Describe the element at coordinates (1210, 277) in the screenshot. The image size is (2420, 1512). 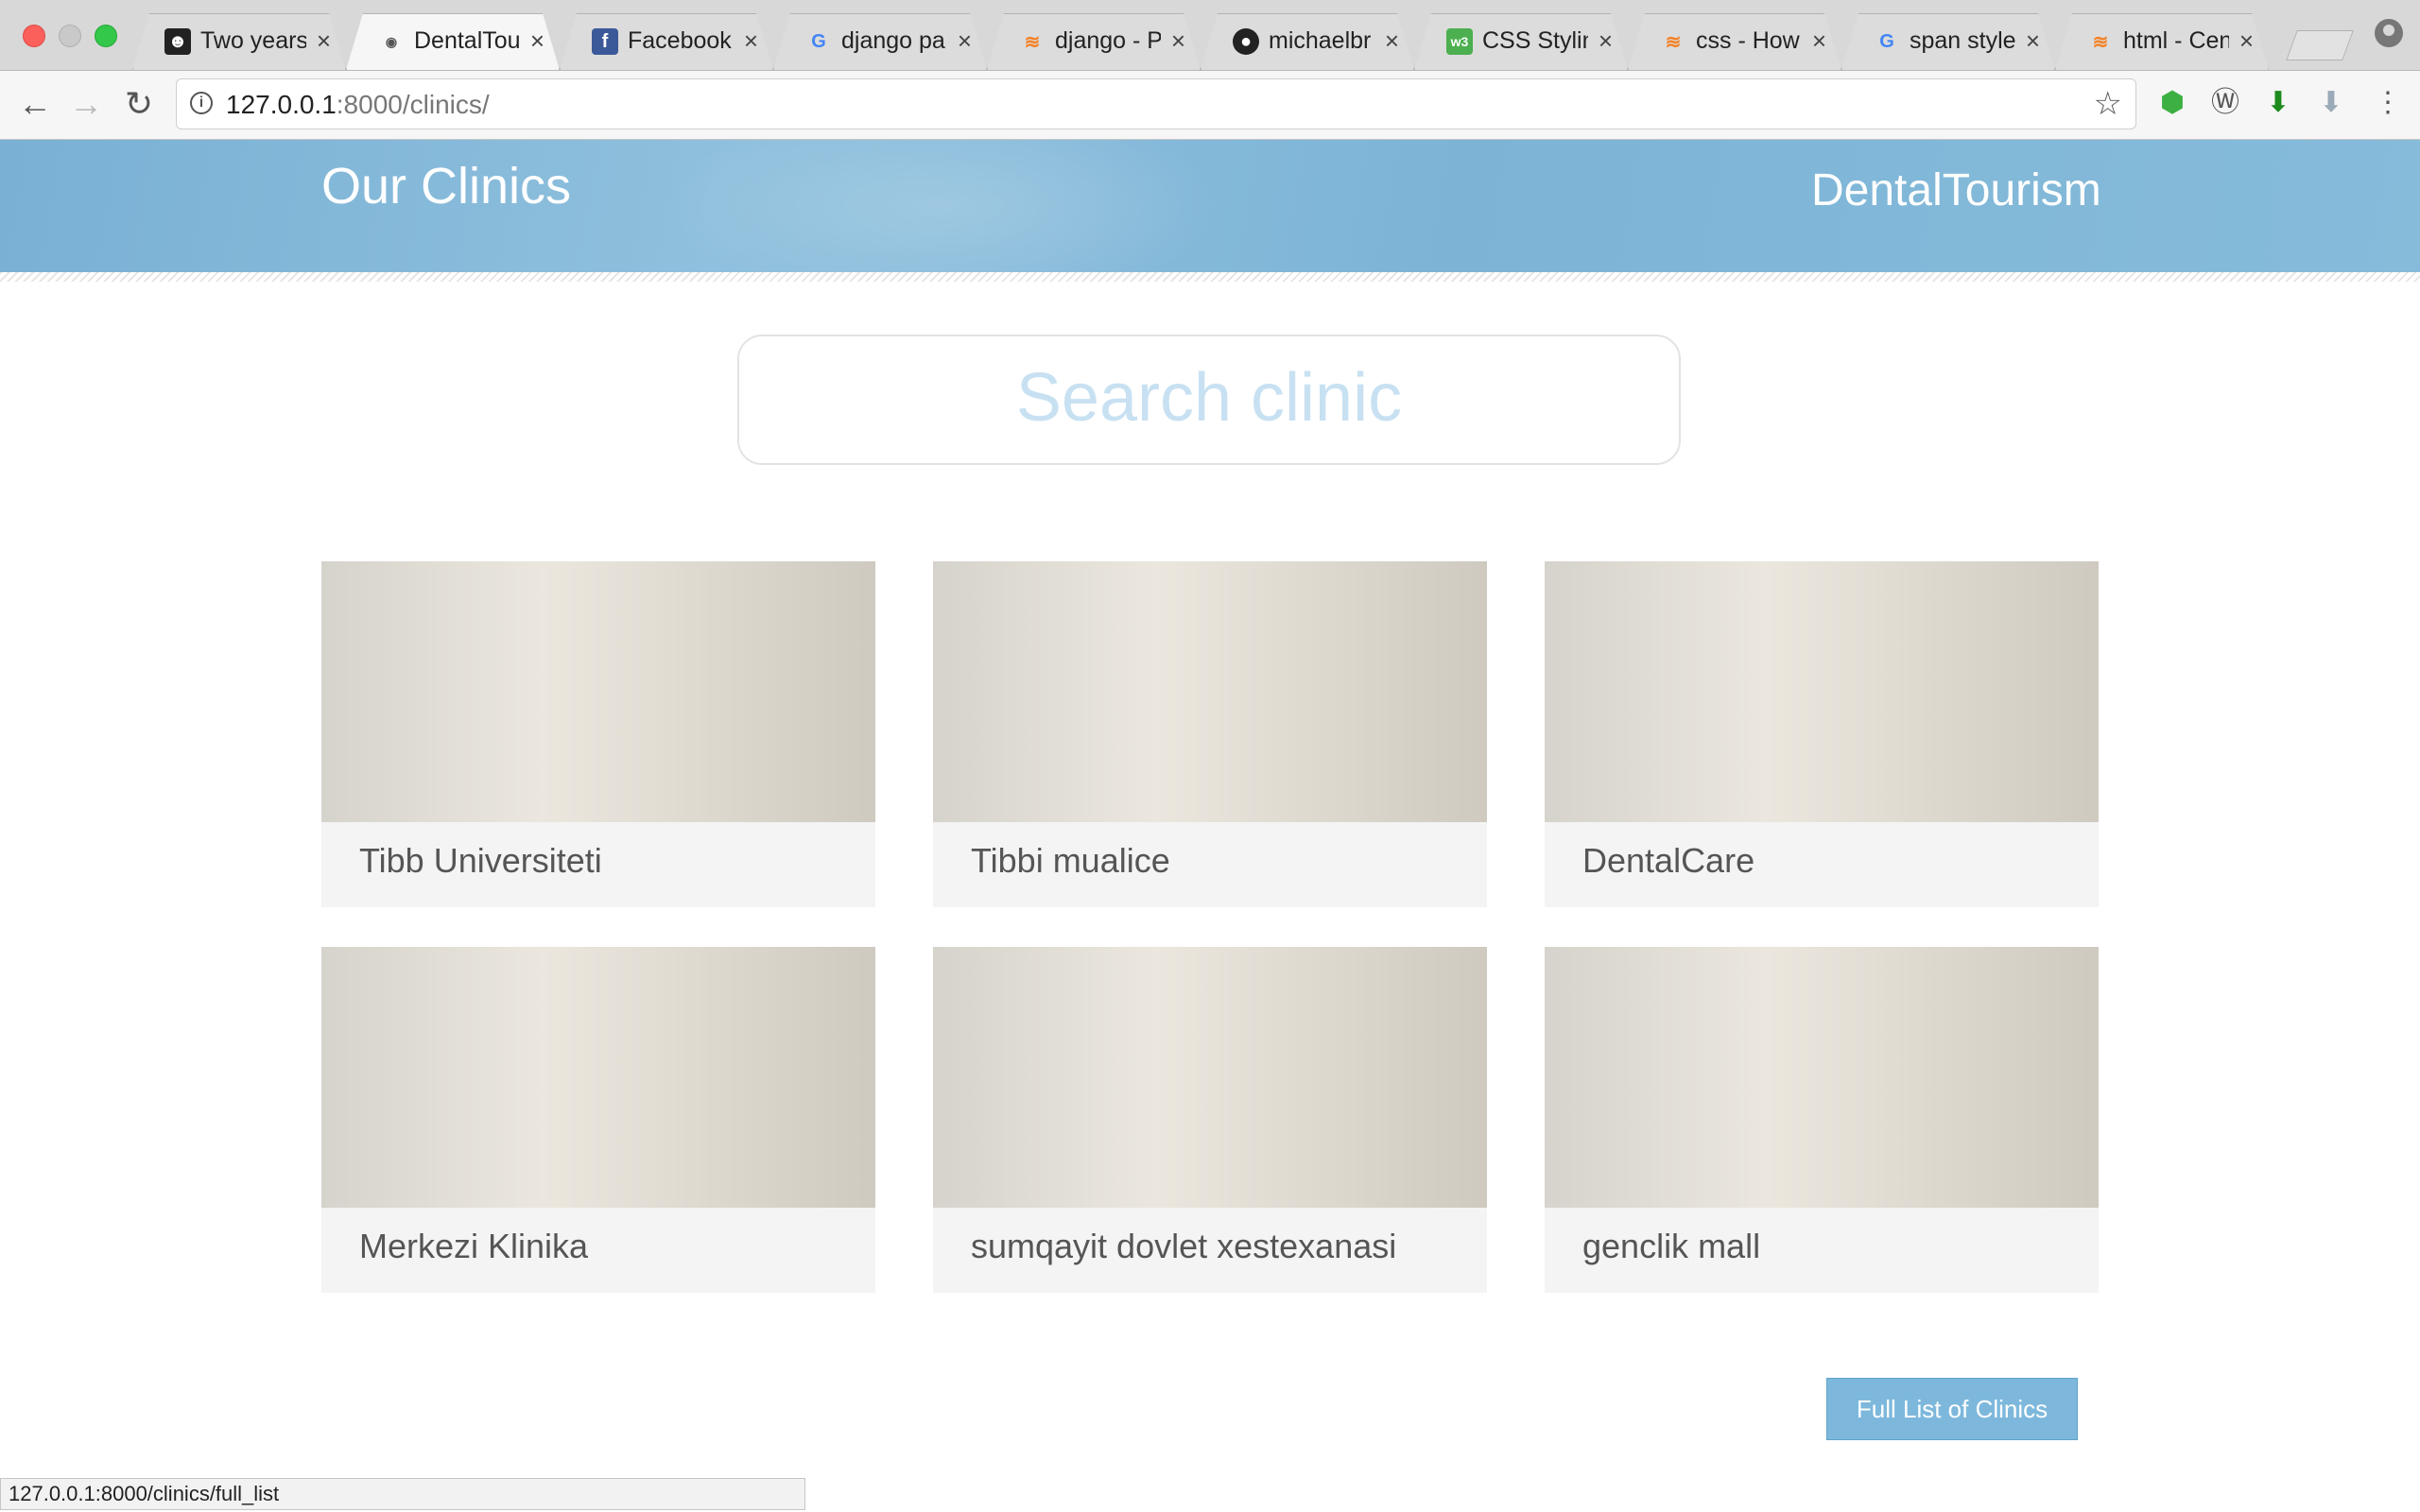
I see `header-divider` at that location.